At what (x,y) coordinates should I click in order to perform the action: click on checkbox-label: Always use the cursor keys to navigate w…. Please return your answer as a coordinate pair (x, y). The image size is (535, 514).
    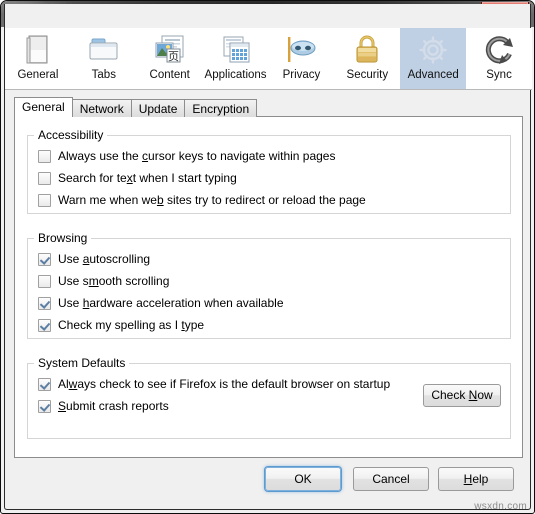
    Looking at the image, I should click on (197, 156).